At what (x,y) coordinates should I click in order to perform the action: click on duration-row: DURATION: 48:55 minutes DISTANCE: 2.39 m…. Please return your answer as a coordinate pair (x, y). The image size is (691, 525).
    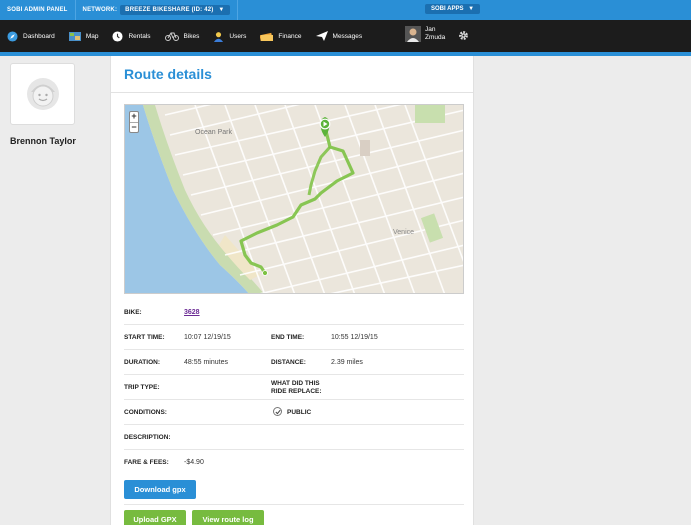
    Looking at the image, I should click on (294, 362).